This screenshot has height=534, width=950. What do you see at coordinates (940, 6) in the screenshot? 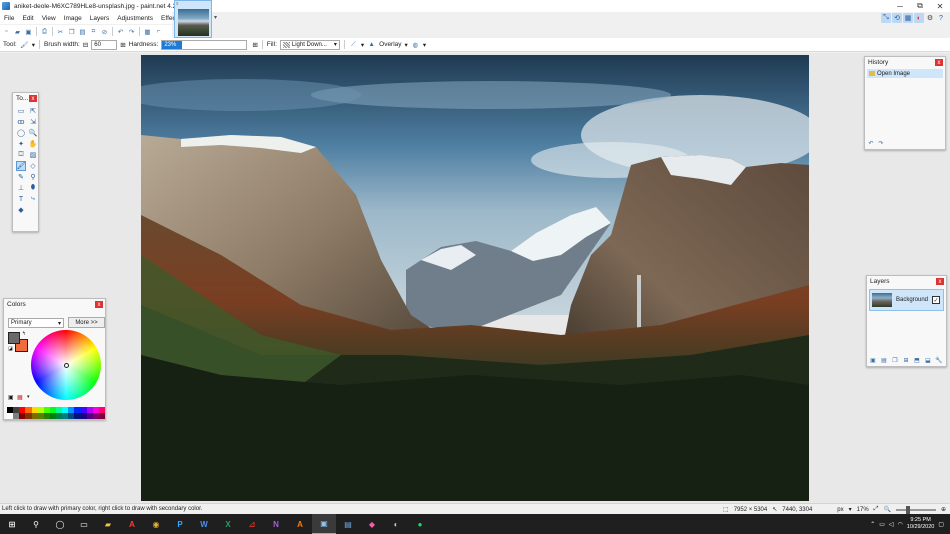
I see `close-button: ✕` at bounding box center [940, 6].